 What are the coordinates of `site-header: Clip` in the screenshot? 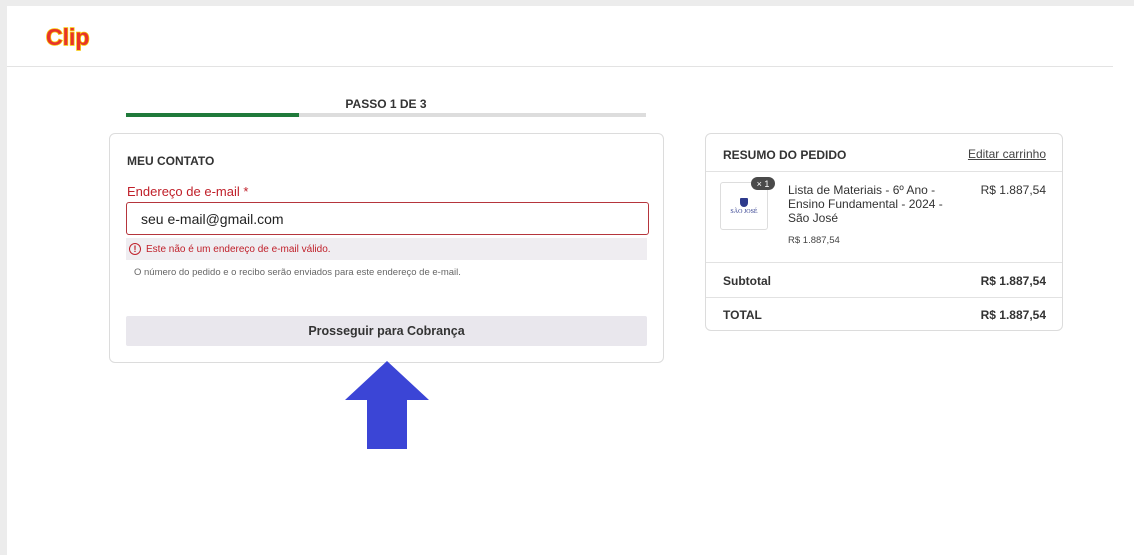 It's located at (560, 36).